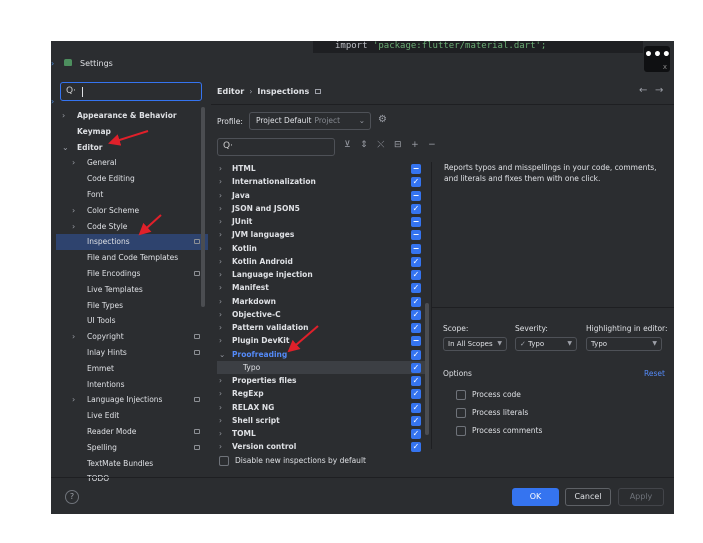 The image size is (703, 543). I want to click on expand-all-icon: ⇕, so click(364, 145).